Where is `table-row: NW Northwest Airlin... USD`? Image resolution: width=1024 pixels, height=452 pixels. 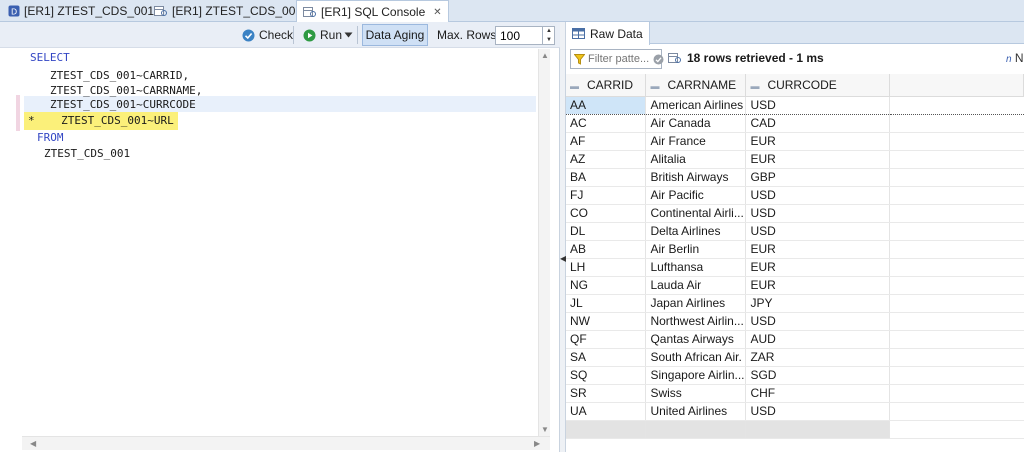
table-row: NW Northwest Airlin... USD is located at coordinates (795, 321).